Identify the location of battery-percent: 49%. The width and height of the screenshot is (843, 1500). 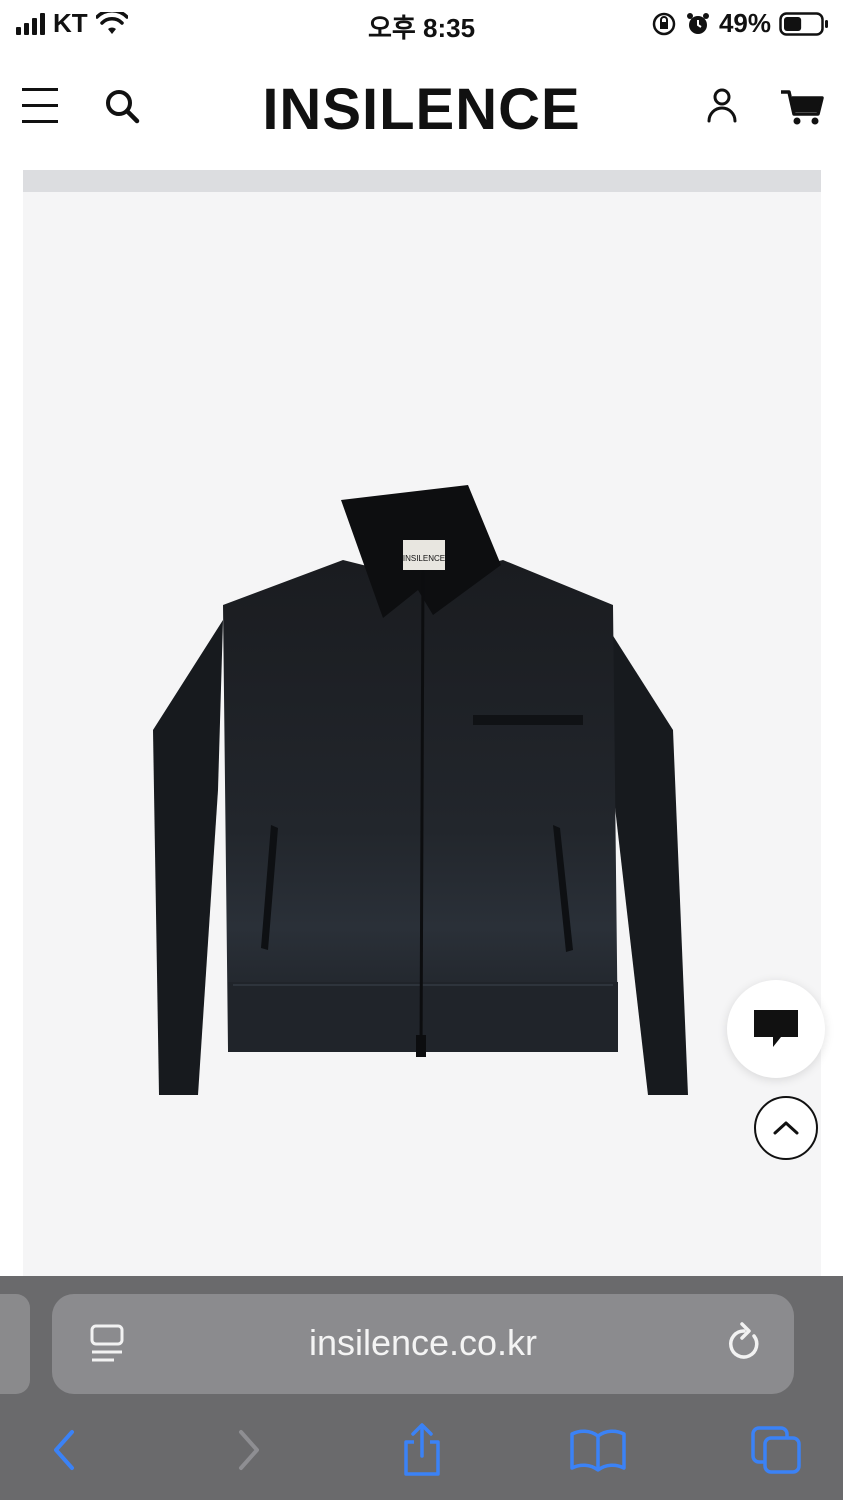
(744, 23).